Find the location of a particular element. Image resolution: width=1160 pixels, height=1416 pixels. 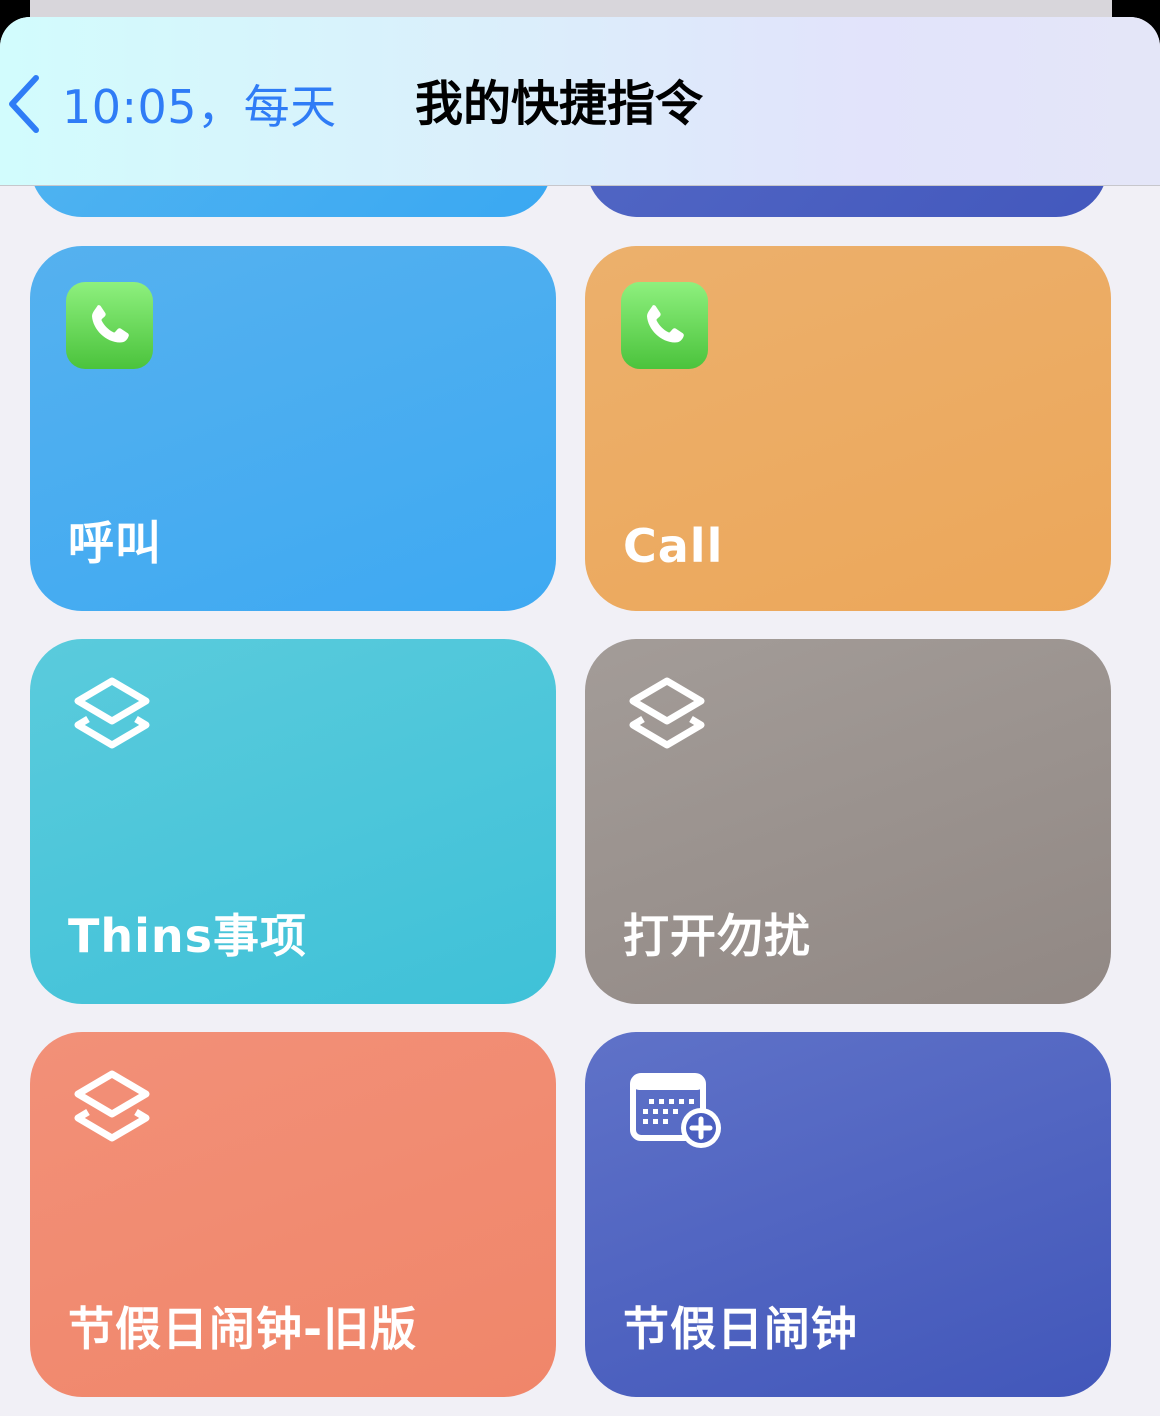

shortcut-label: 打开勿扰 is located at coordinates (717, 936).